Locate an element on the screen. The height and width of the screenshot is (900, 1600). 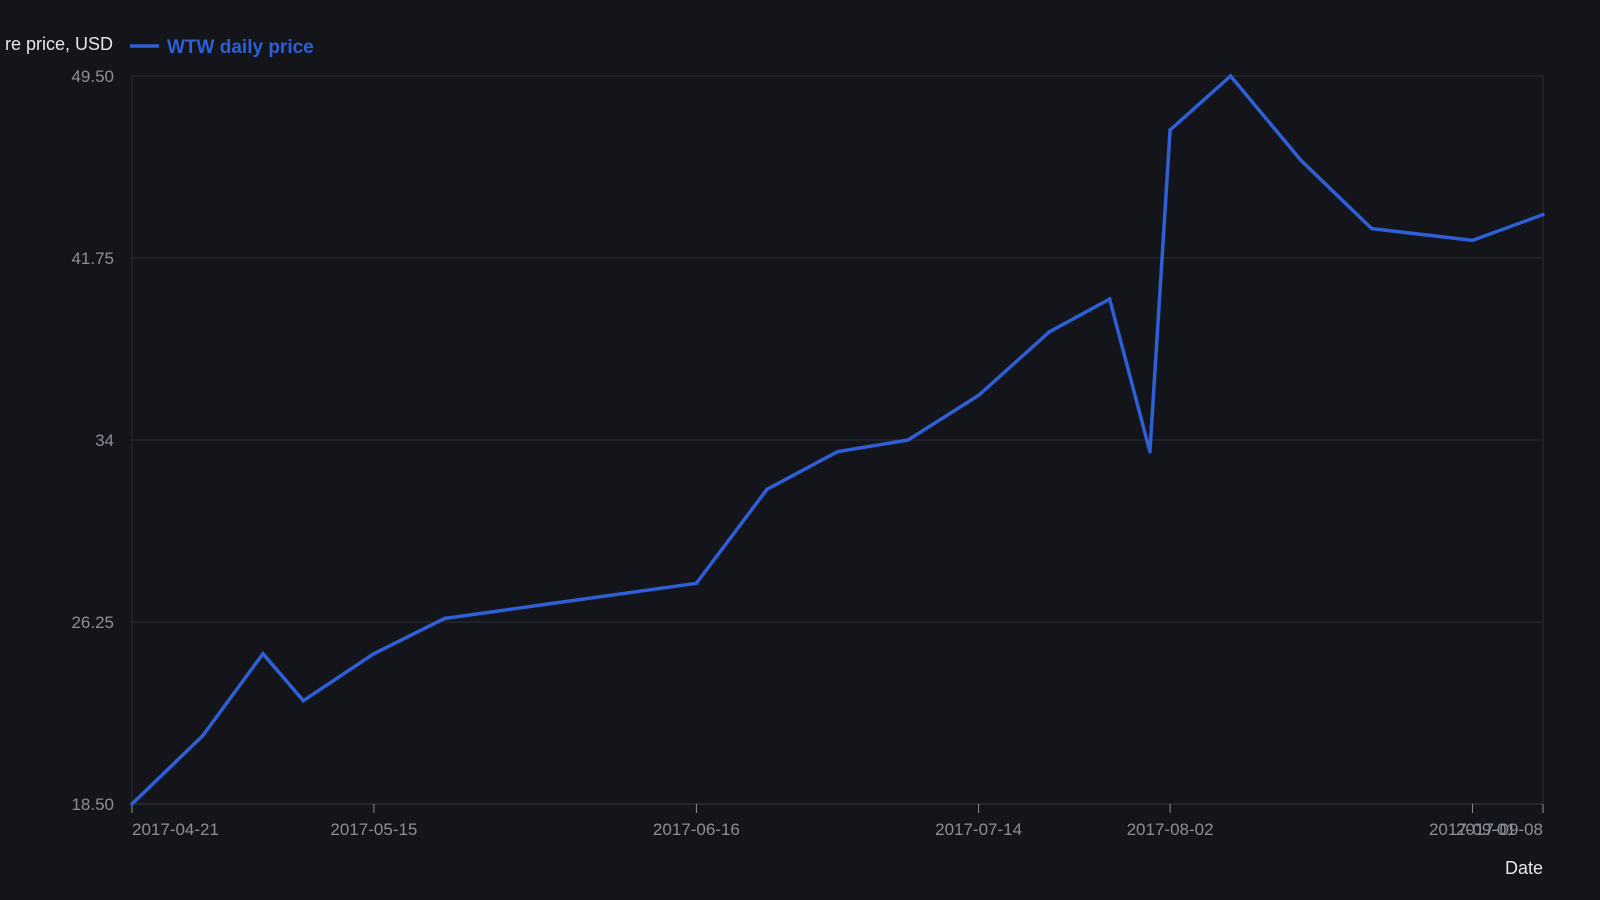
x-tick-label: 2017-09-08 is located at coordinates (1499, 829).